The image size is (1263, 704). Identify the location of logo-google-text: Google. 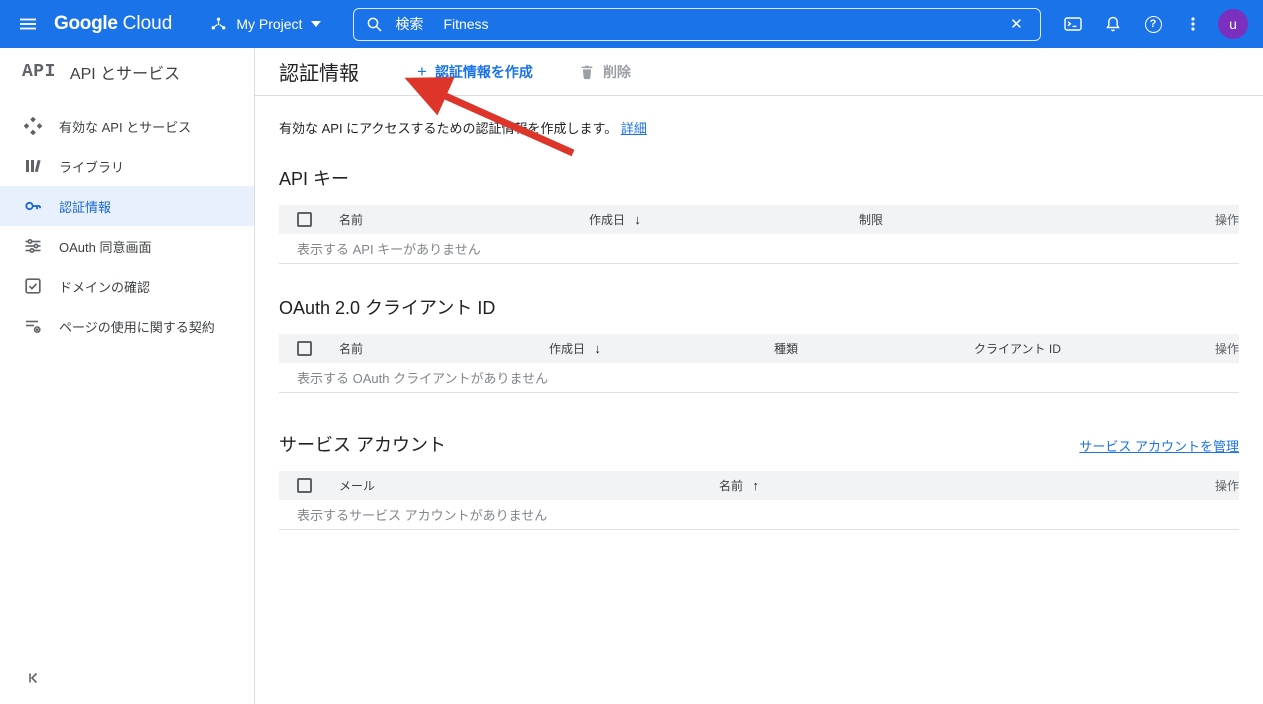
(86, 23).